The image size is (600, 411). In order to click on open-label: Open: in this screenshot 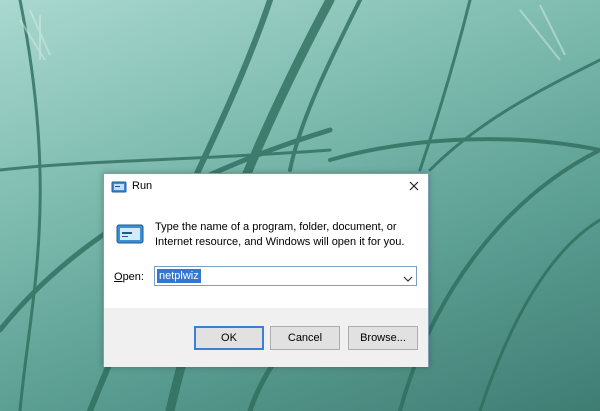, I will do `click(129, 277)`.